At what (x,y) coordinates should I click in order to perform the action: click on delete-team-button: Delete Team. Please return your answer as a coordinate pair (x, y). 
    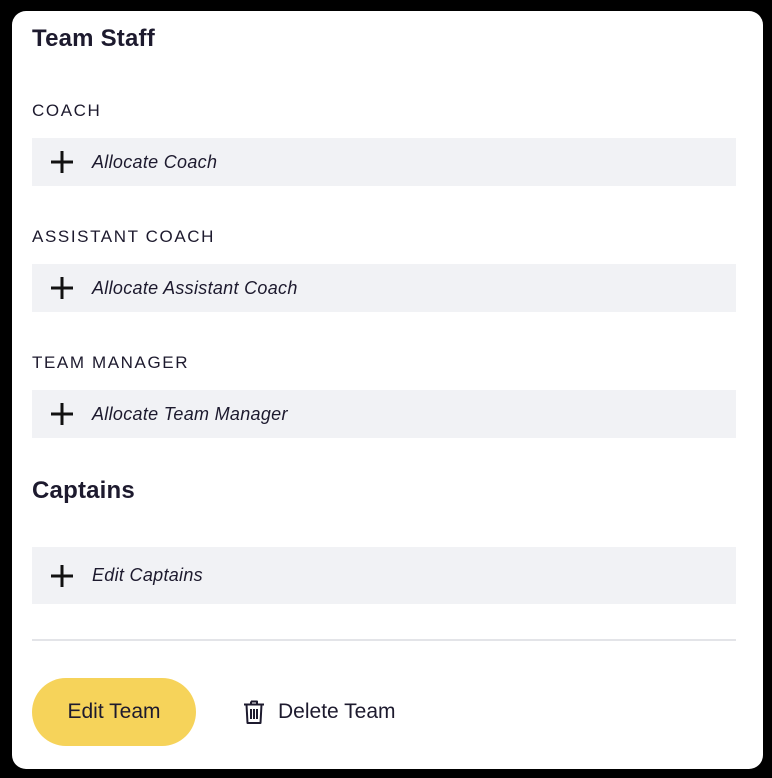
    Looking at the image, I should click on (319, 712).